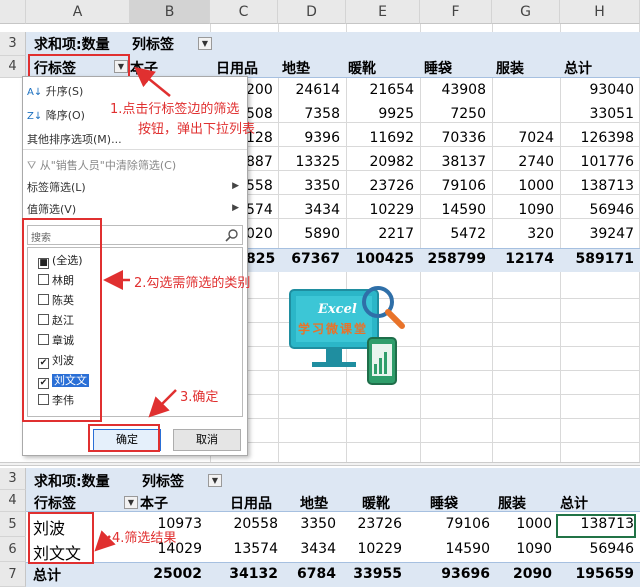 Image resolution: width=640 pixels, height=588 pixels. What do you see at coordinates (13, 524) in the screenshot?
I see `row-header: 5` at bounding box center [13, 524].